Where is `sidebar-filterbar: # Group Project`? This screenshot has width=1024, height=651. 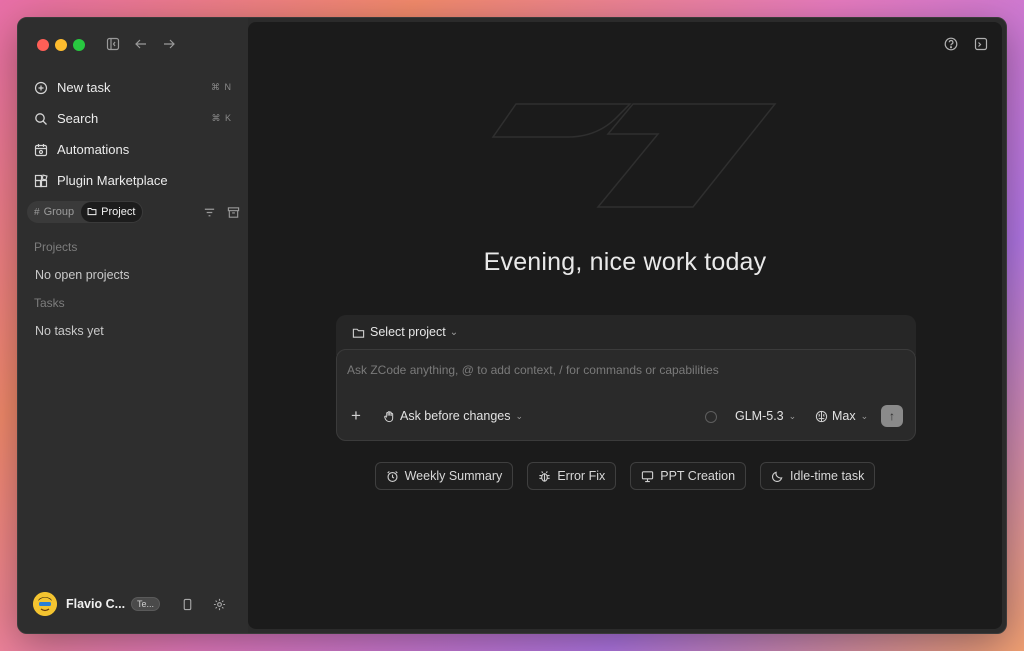 sidebar-filterbar: # Group Project is located at coordinates (133, 212).